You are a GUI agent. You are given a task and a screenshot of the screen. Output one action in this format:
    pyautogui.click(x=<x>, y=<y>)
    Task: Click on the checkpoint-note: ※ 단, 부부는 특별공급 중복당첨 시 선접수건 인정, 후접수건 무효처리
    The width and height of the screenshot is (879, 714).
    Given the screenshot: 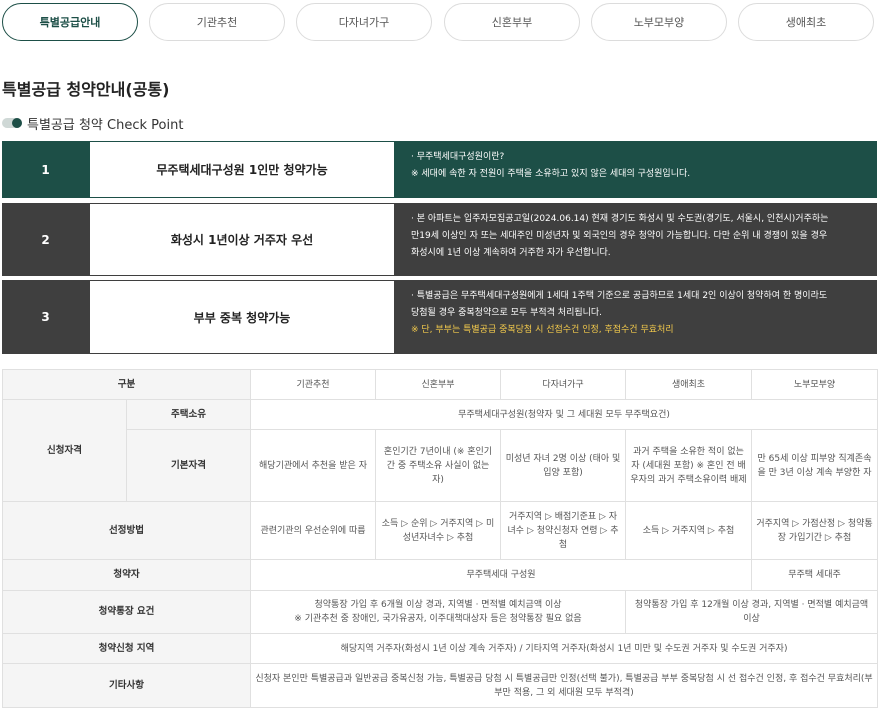 What is the action you would take?
    pyautogui.click(x=542, y=330)
    